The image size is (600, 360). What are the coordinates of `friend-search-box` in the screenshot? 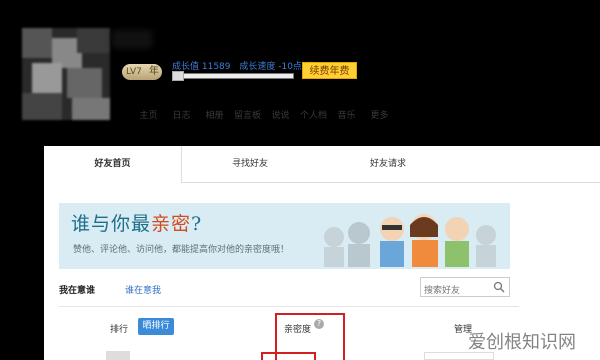 It's located at (465, 288).